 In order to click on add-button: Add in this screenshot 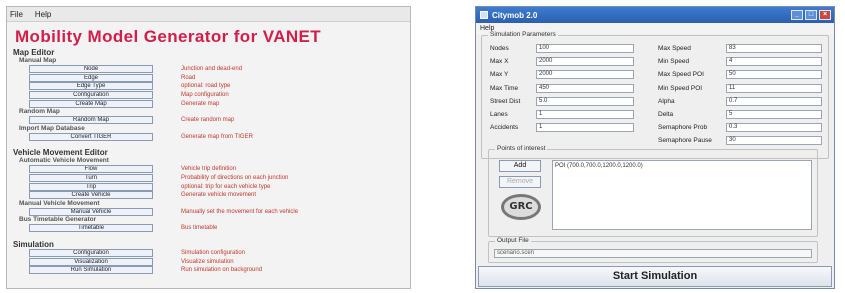, I will do `click(520, 166)`.